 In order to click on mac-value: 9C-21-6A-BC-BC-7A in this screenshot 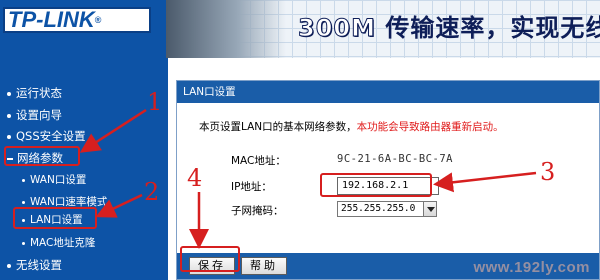, I will do `click(395, 159)`.